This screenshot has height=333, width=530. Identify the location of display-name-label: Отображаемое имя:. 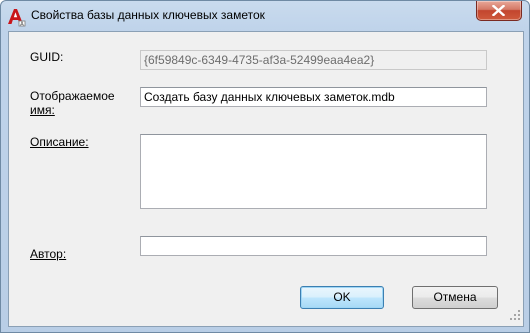
(80, 103).